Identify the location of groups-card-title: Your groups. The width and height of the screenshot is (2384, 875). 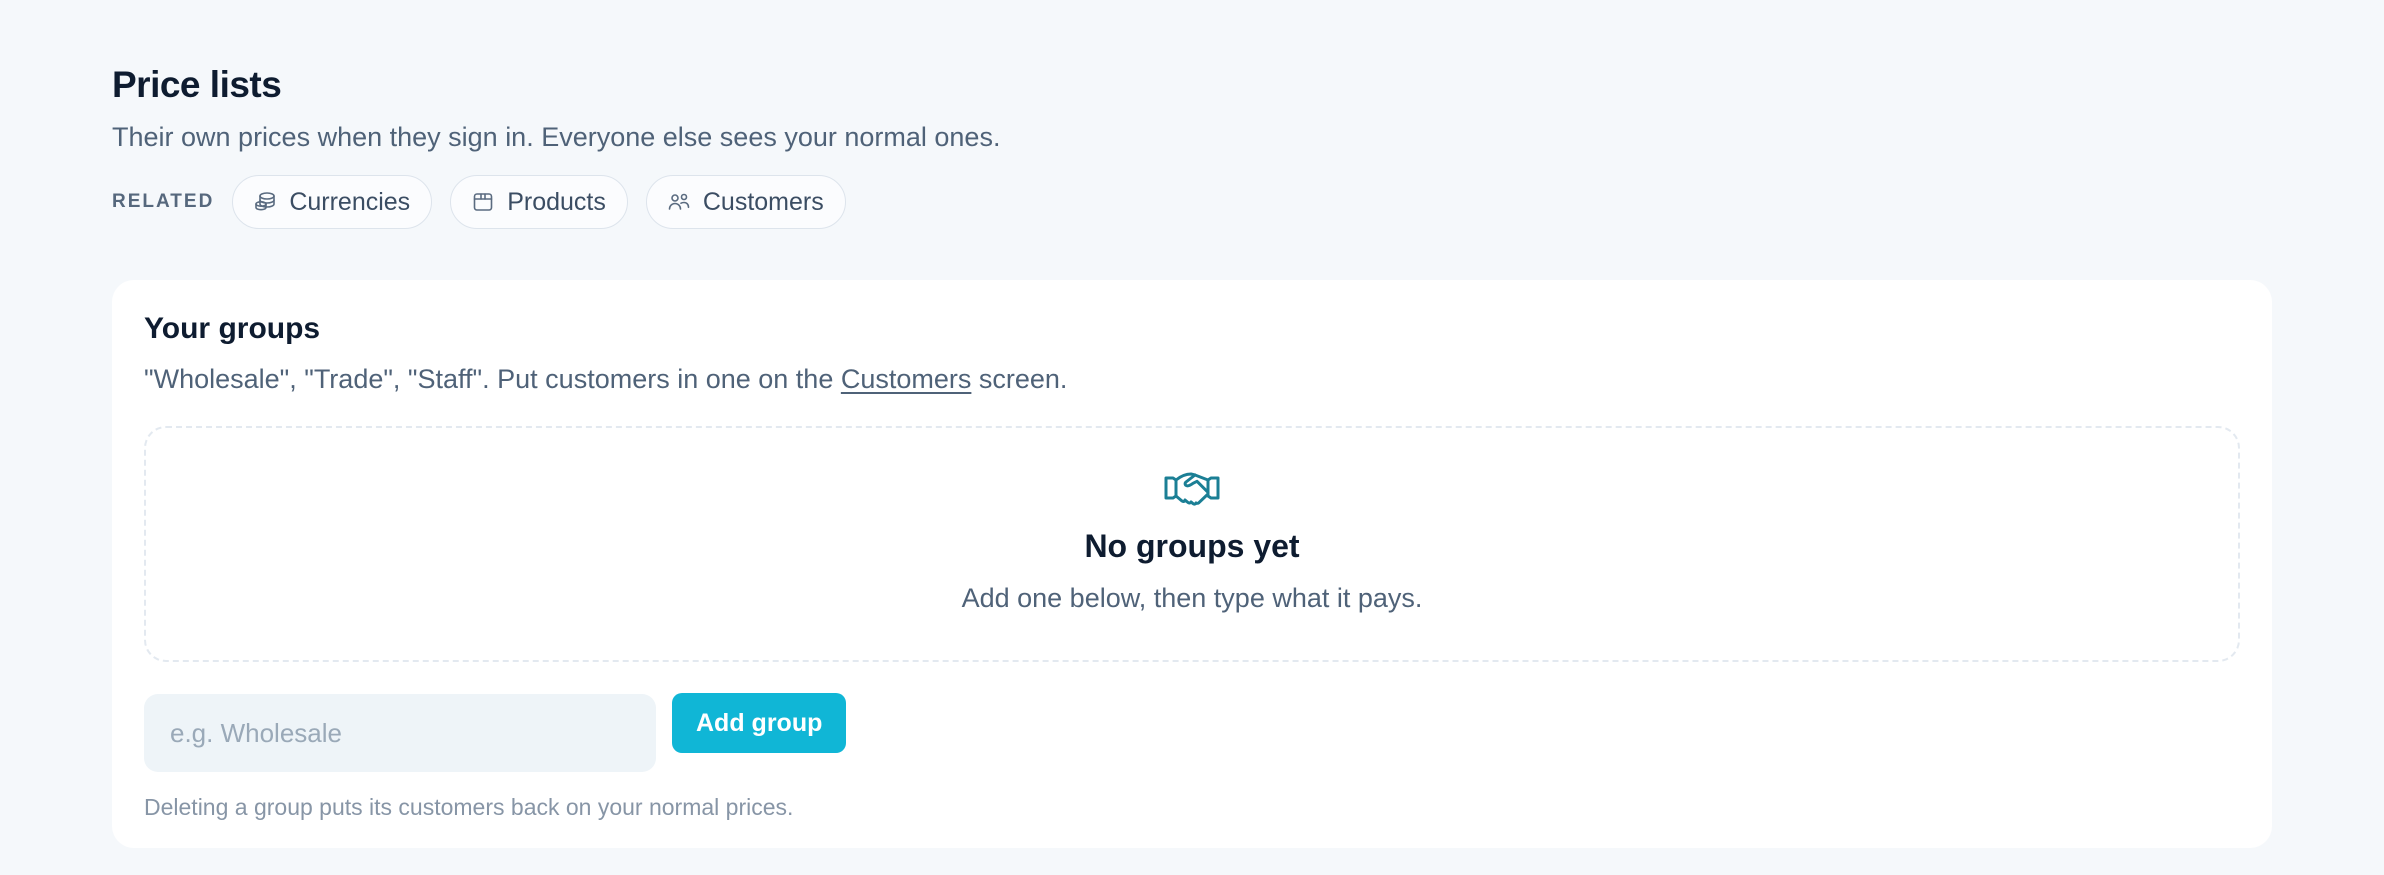
(232, 328).